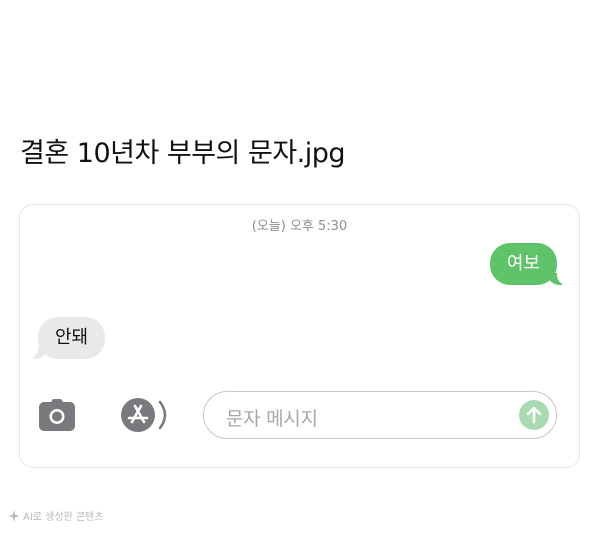  What do you see at coordinates (523, 263) in the screenshot?
I see `sent-message-text: 여보` at bounding box center [523, 263].